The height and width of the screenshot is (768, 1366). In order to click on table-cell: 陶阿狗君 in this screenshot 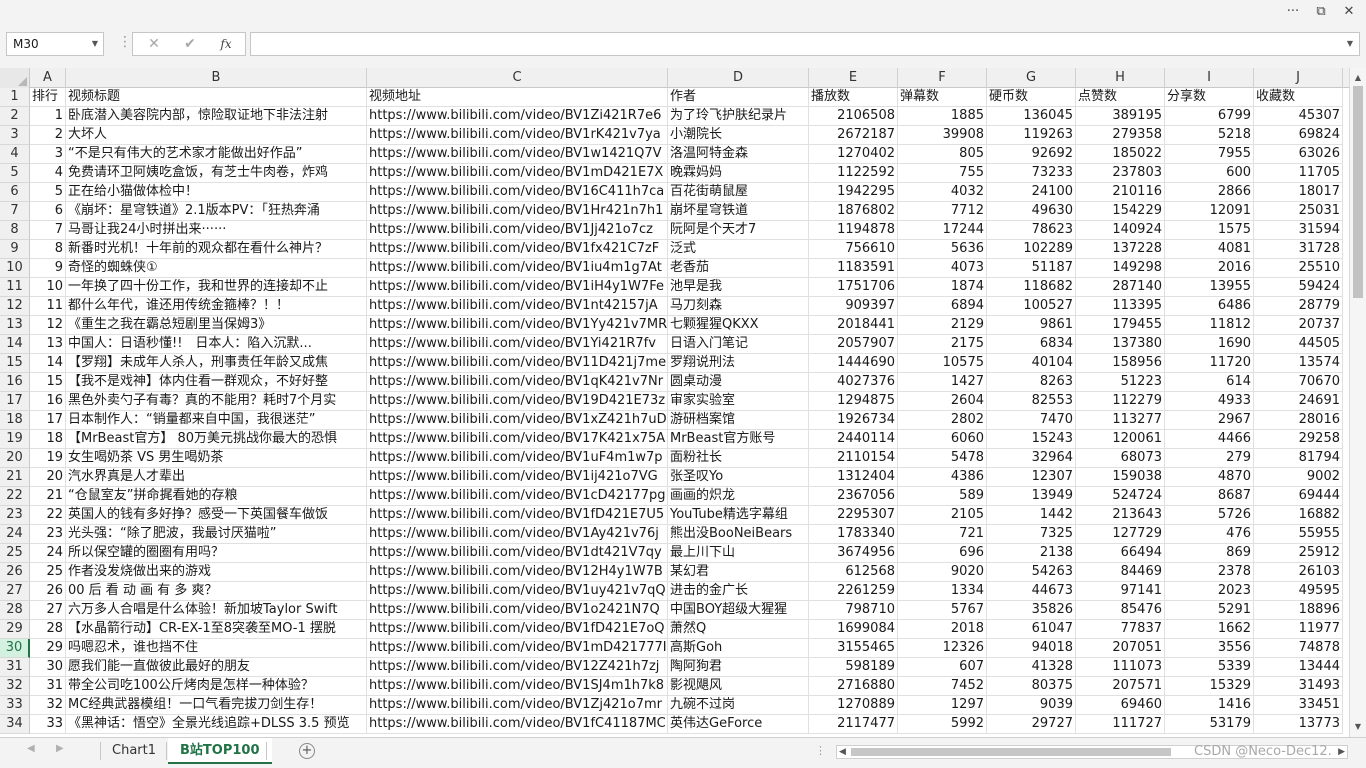, I will do `click(738, 667)`.